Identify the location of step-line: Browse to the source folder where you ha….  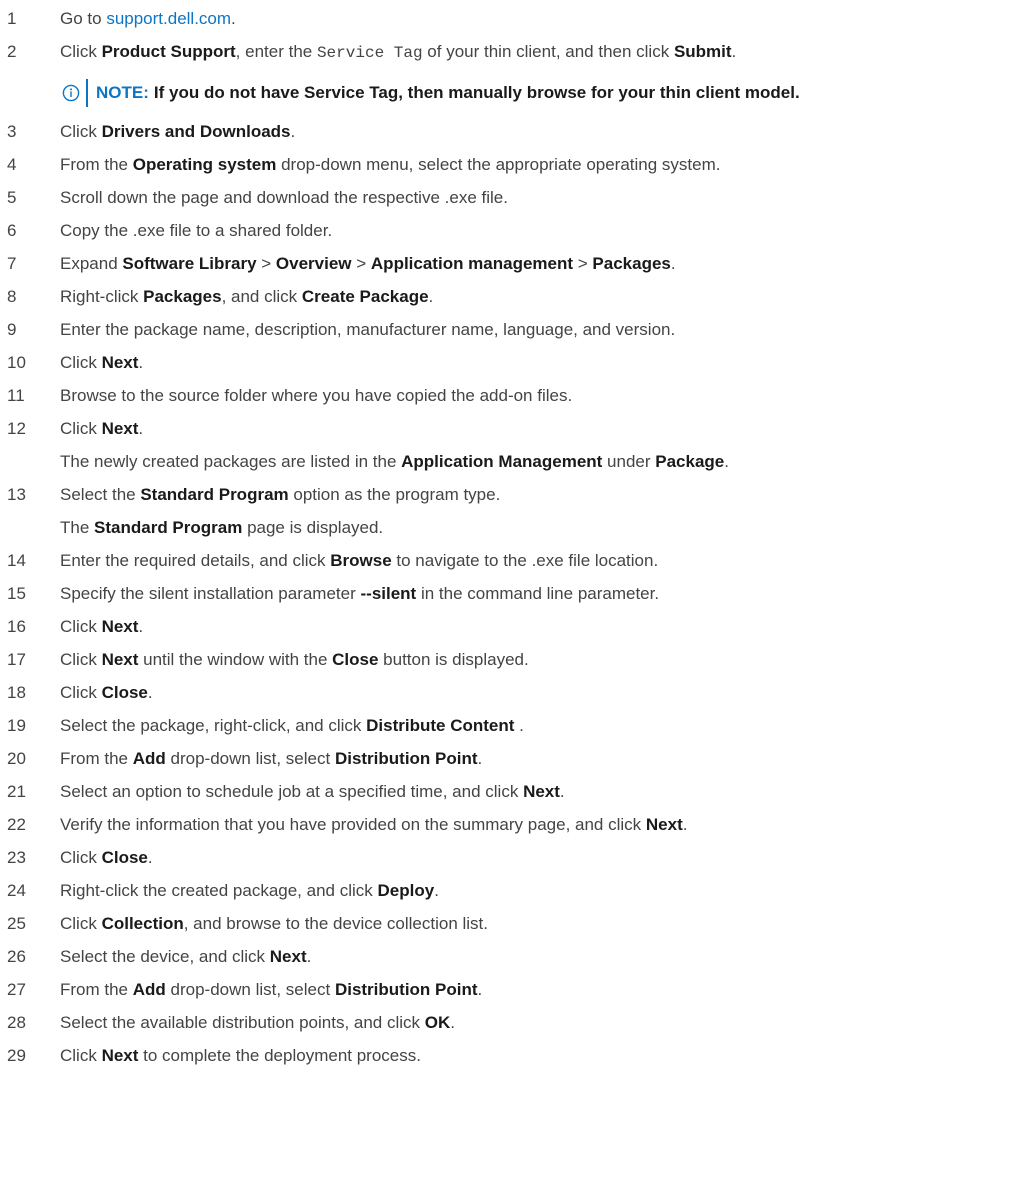
(538, 396).